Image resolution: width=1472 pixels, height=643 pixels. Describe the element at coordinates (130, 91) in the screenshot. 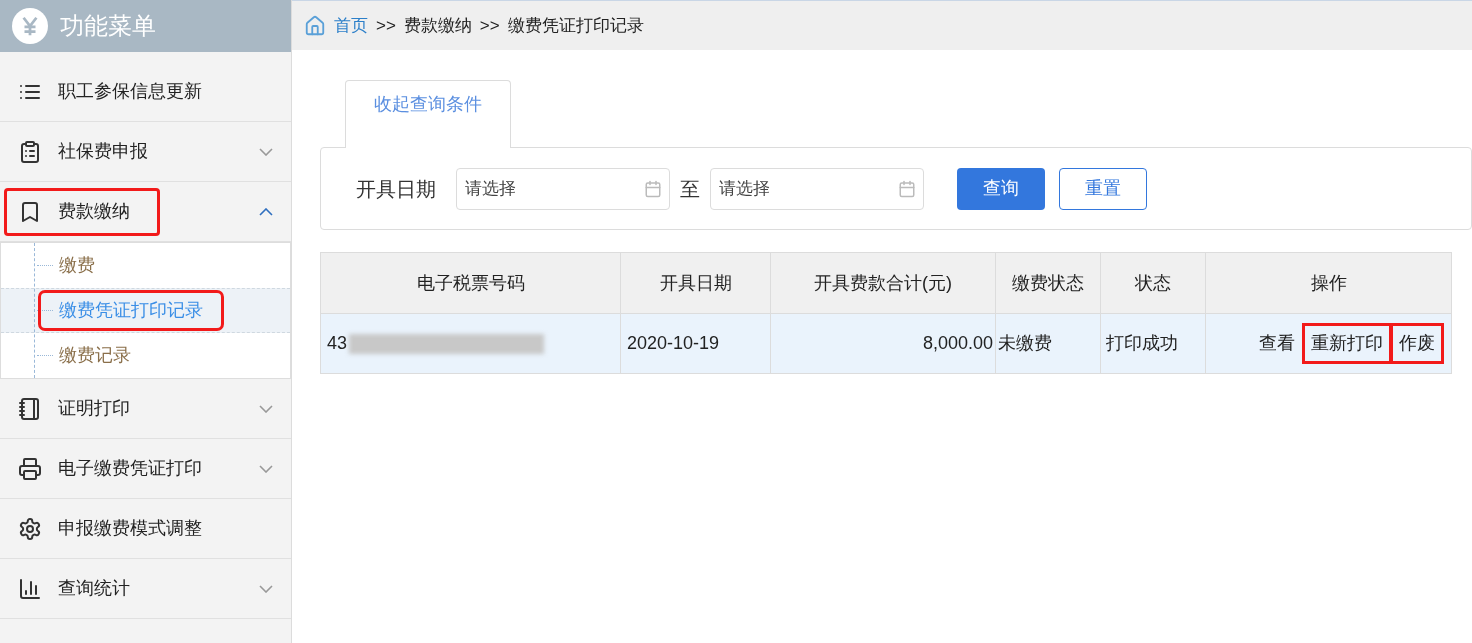

I see `menu-label-text: 职工参保信息更新` at that location.